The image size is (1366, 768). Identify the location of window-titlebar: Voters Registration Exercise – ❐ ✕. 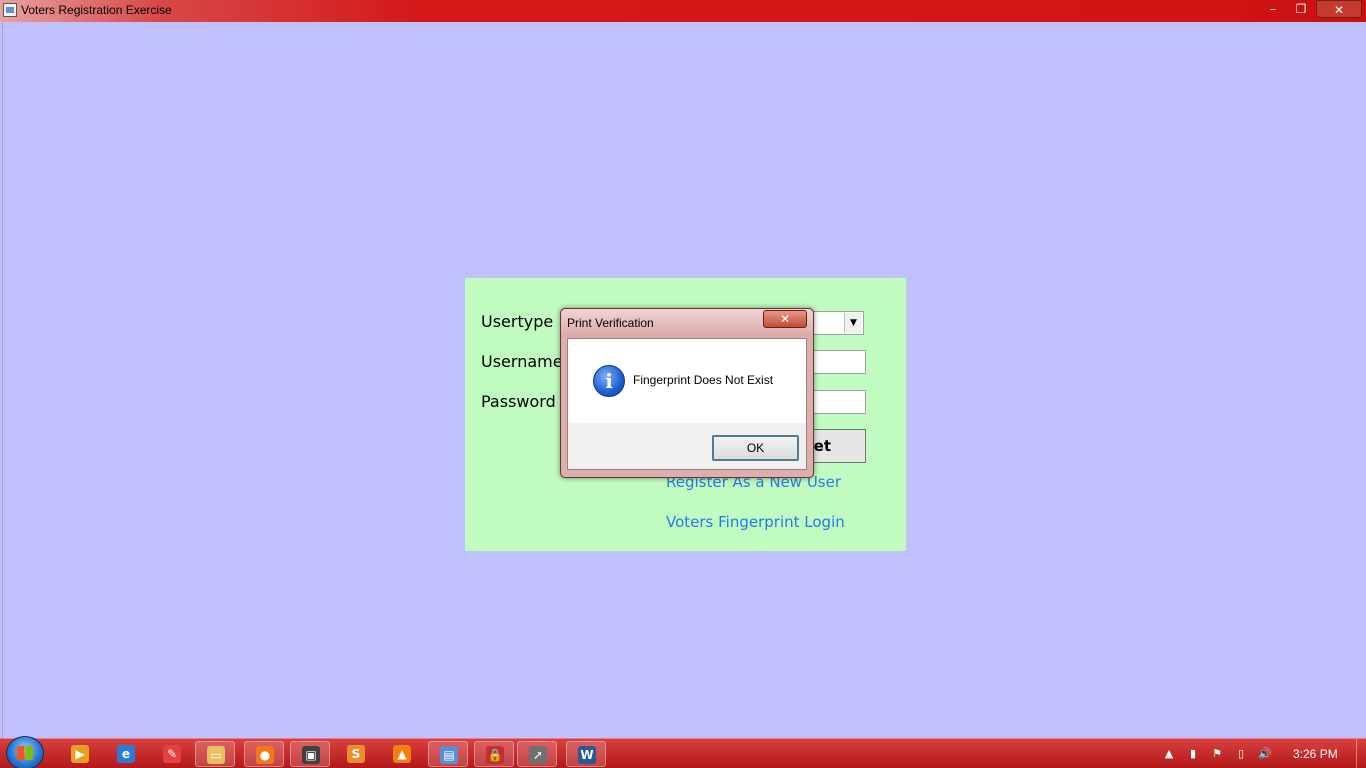
(683, 11).